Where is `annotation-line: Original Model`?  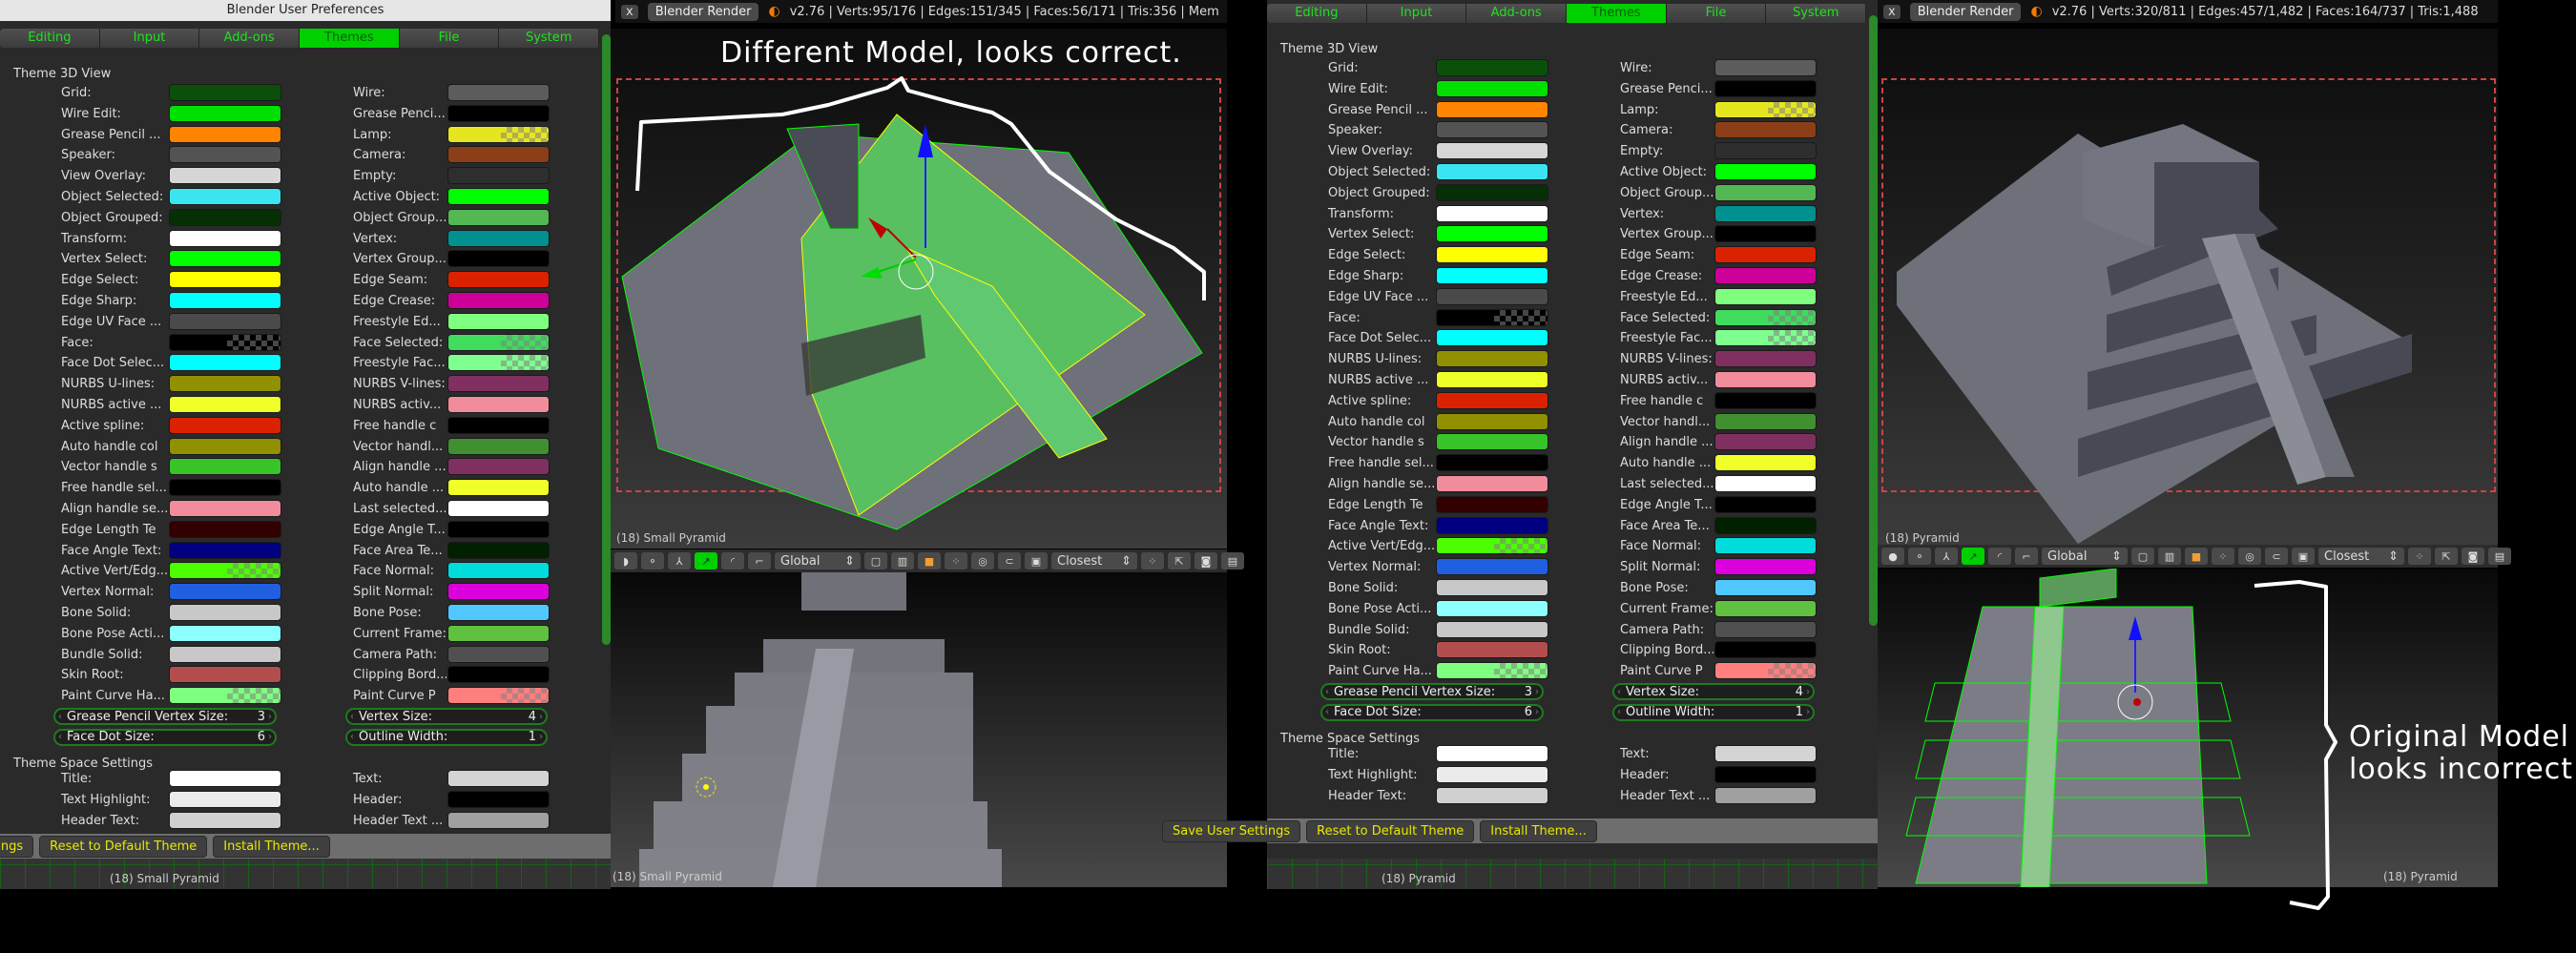
annotation-line: Original Model is located at coordinates (2459, 737).